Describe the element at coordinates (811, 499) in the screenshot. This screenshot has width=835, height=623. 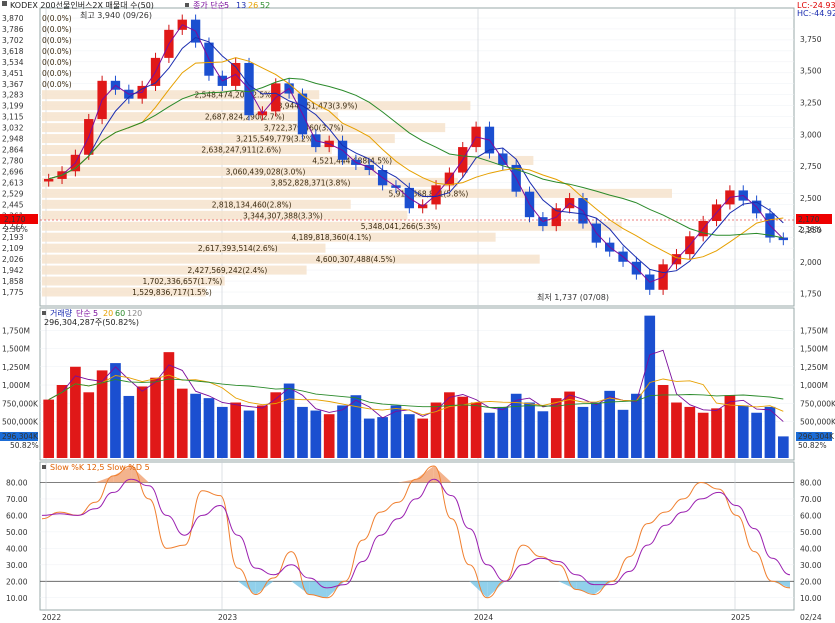
I see `stoch-tick-right: 70.00` at that location.